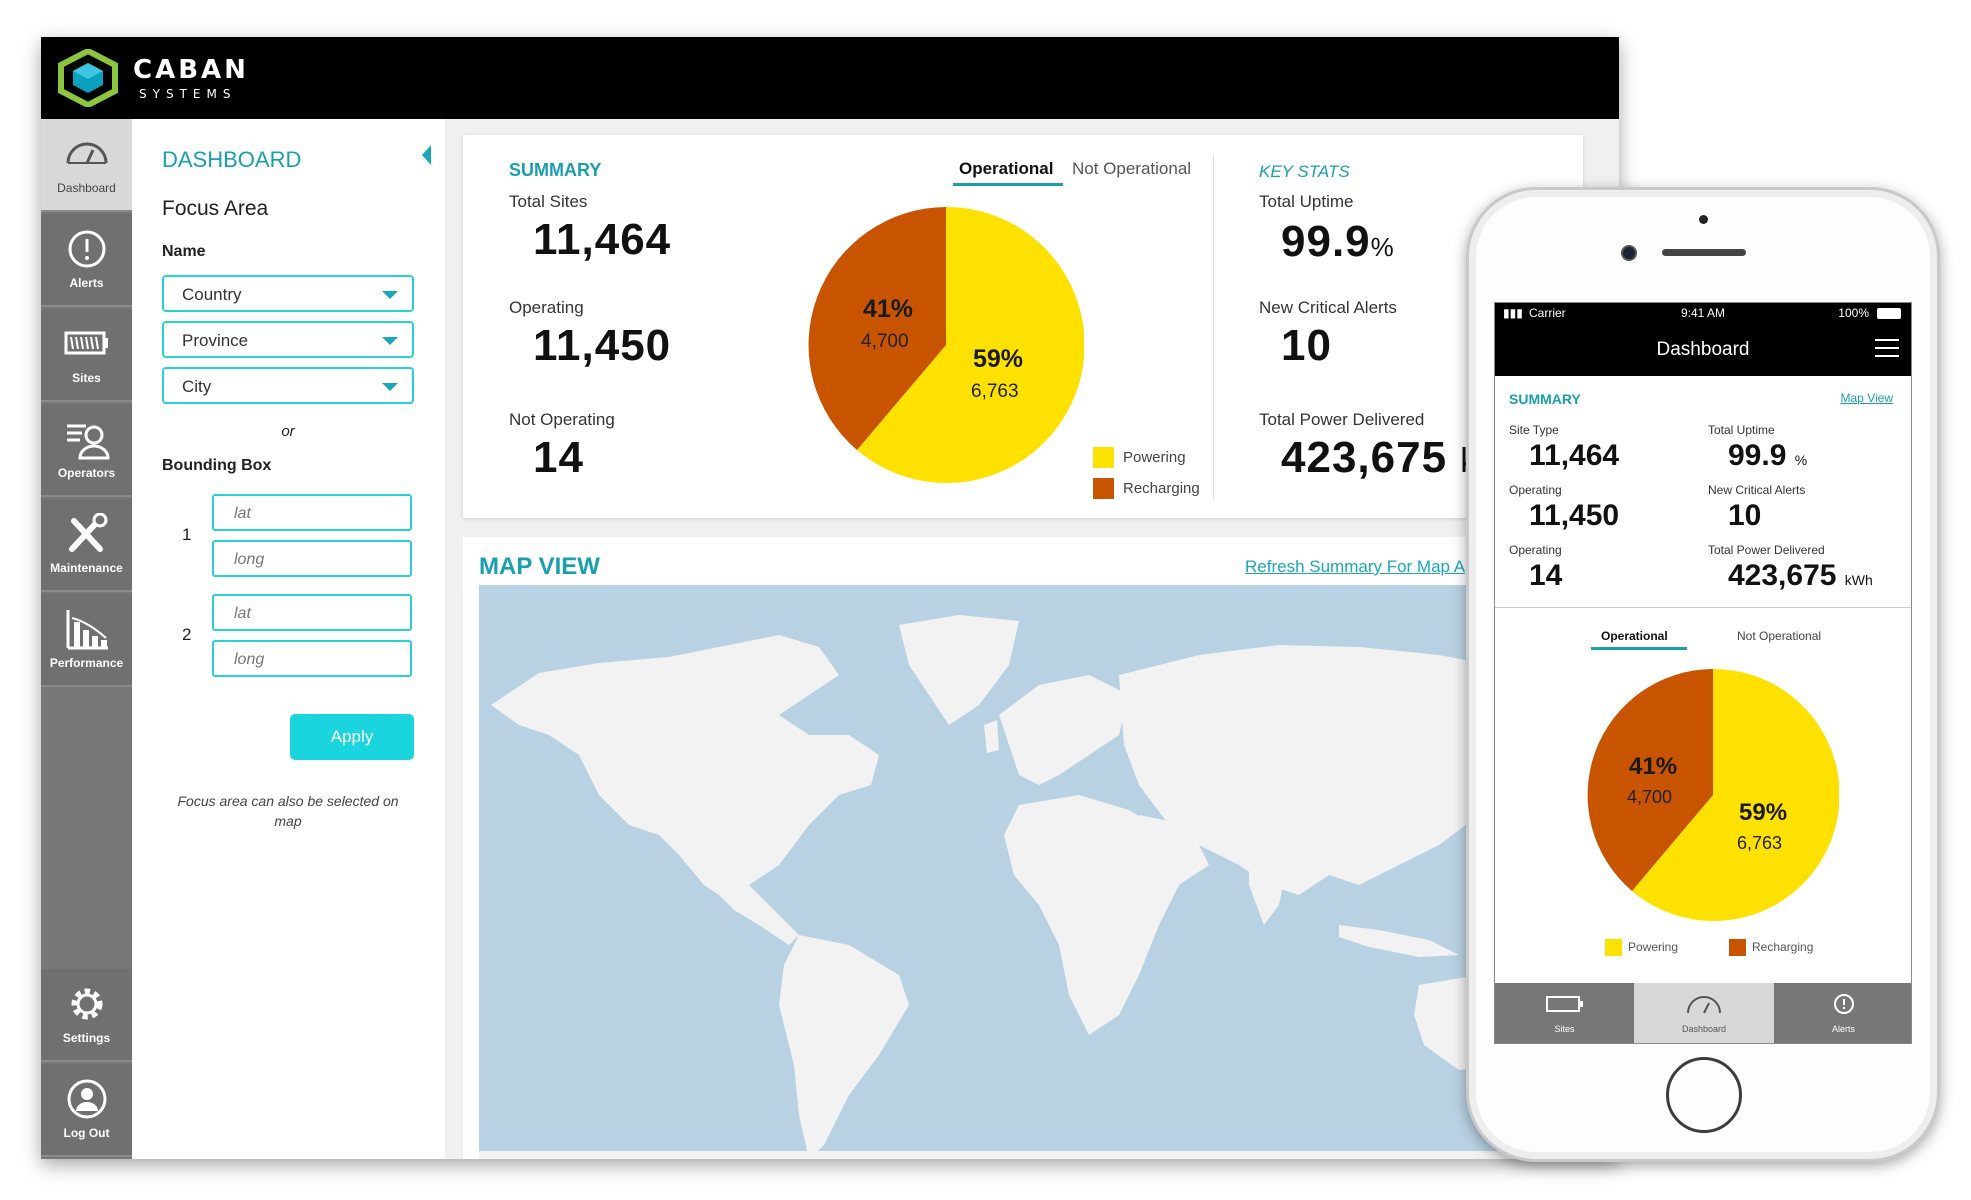  Describe the element at coordinates (1161, 488) in the screenshot. I see `legend-recharging: Recharging` at that location.